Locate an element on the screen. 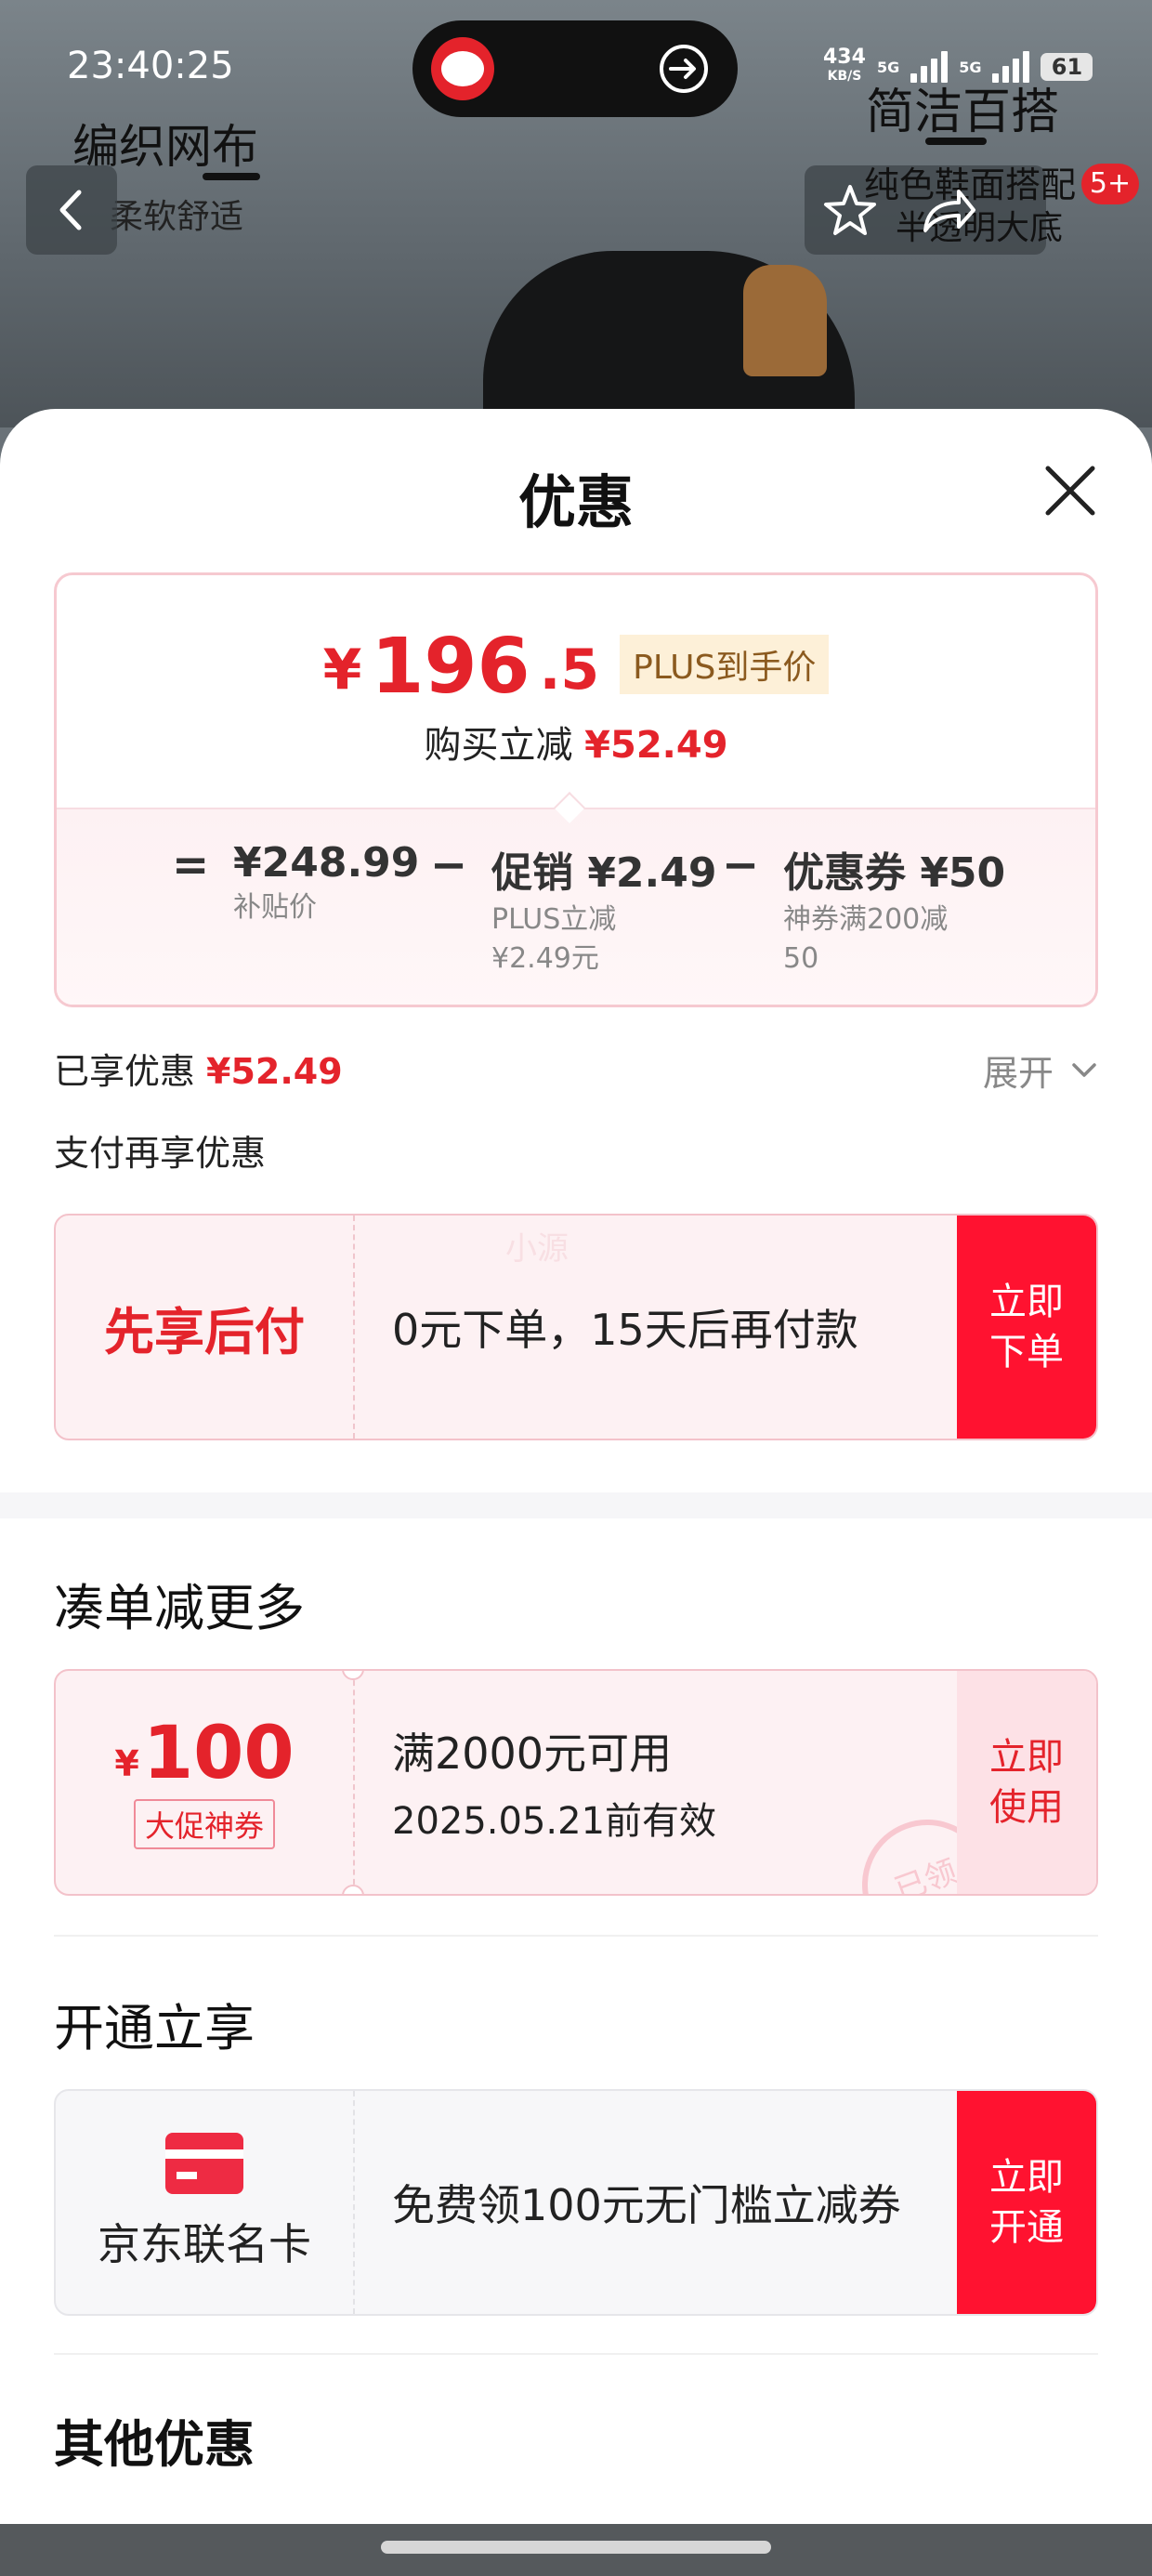 Image resolution: width=1152 pixels, height=2576 pixels. plus-price-tag: PLUS到手价 is located at coordinates (725, 664).